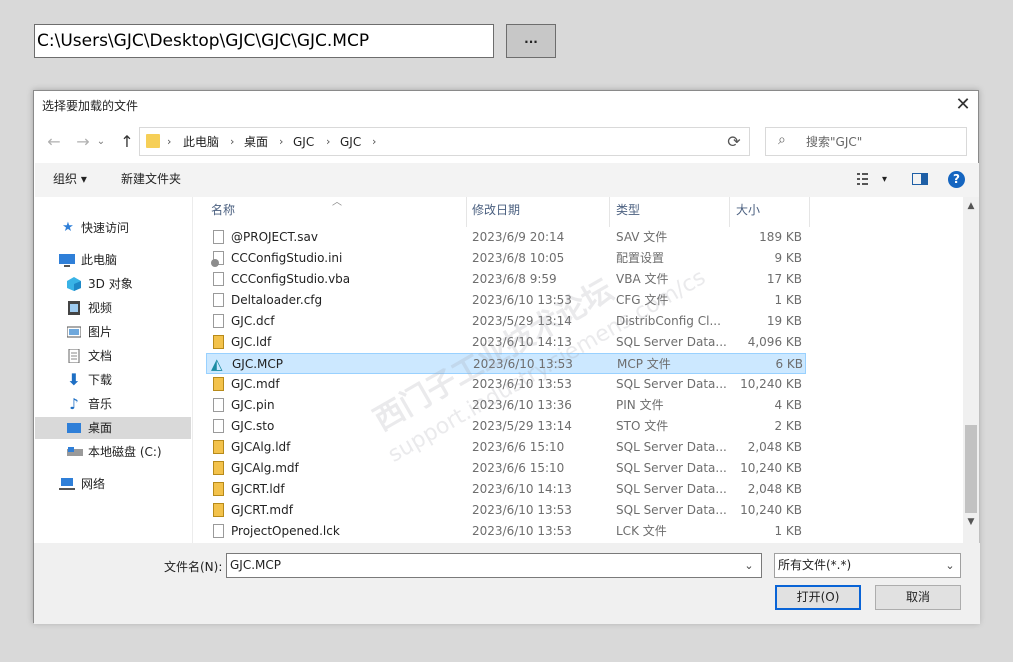 The image size is (1013, 662). What do you see at coordinates (971, 370) in the screenshot?
I see `vertical-scrollbar: ▲ ▼` at bounding box center [971, 370].